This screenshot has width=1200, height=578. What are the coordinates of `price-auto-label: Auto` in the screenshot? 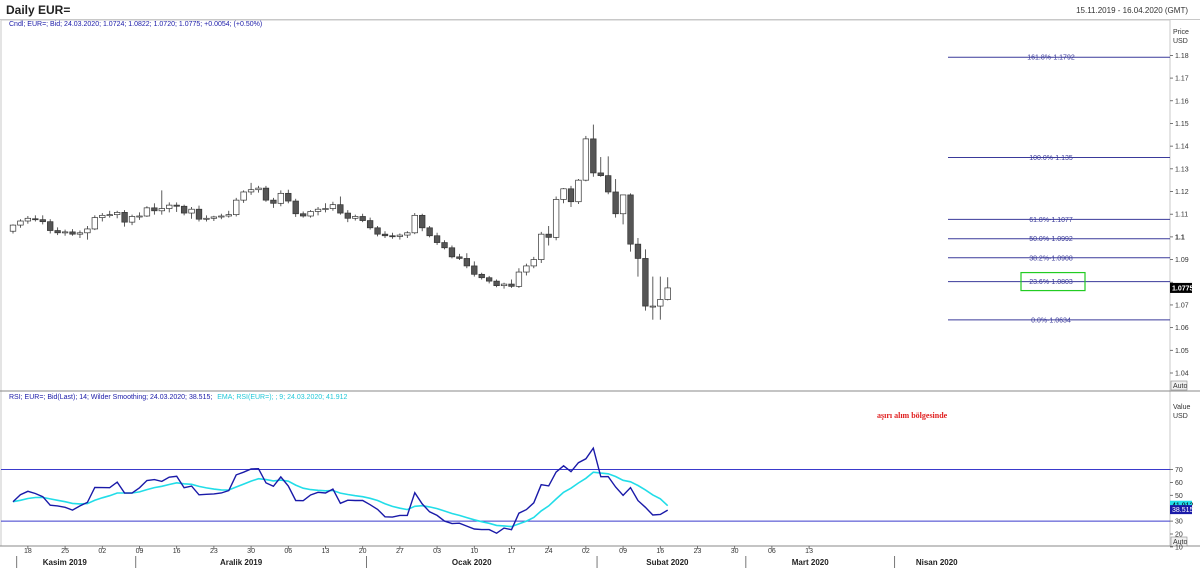 It's located at (1180, 386).